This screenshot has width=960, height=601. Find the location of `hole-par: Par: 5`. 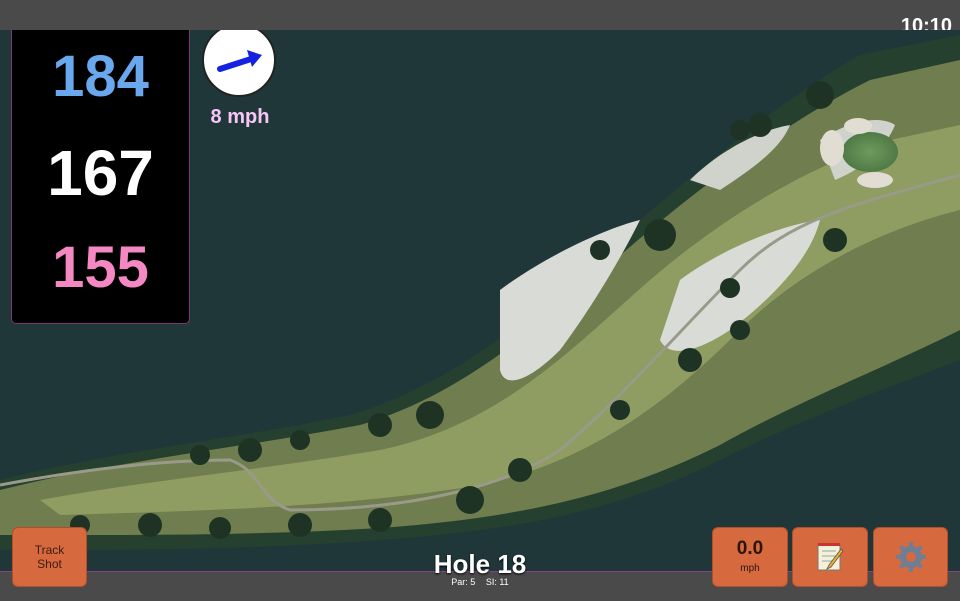

hole-par: Par: 5 is located at coordinates (463, 582).